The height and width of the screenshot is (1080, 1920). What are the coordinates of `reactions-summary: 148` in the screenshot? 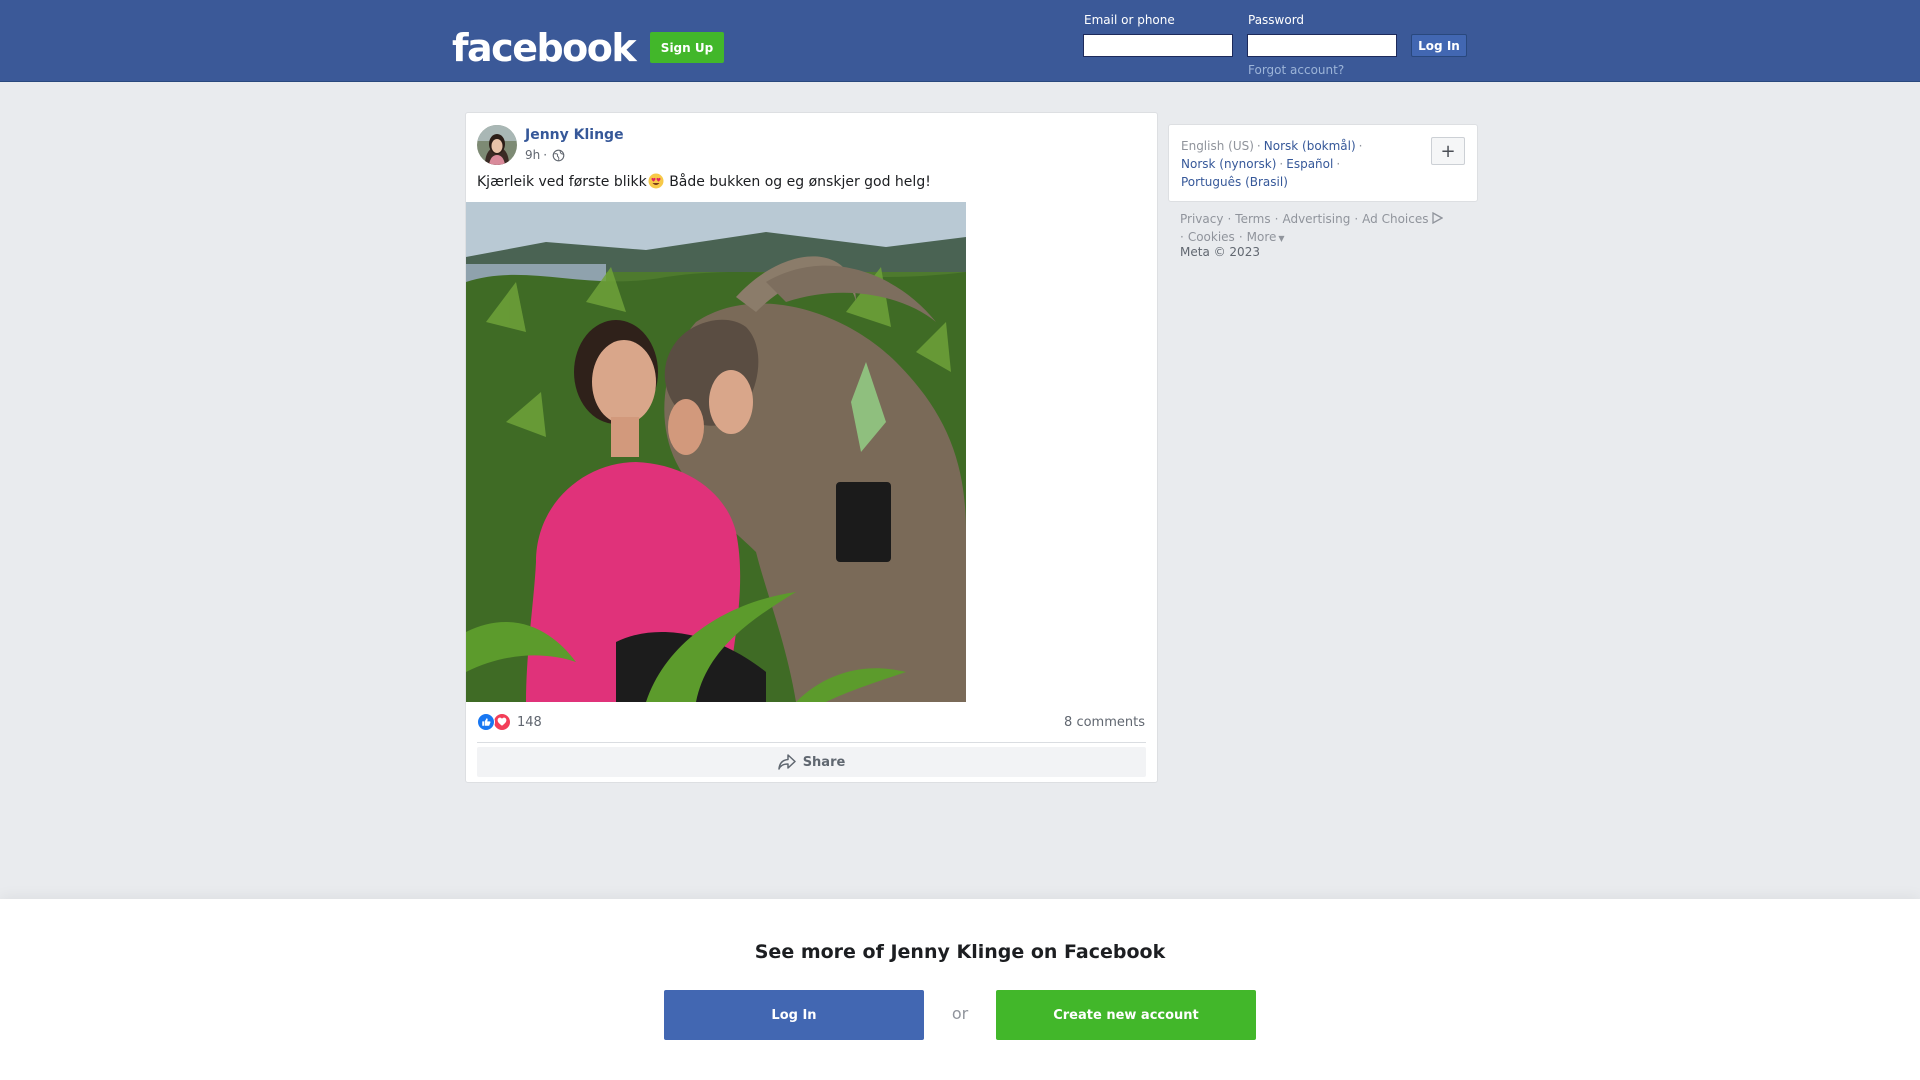 It's located at (509, 722).